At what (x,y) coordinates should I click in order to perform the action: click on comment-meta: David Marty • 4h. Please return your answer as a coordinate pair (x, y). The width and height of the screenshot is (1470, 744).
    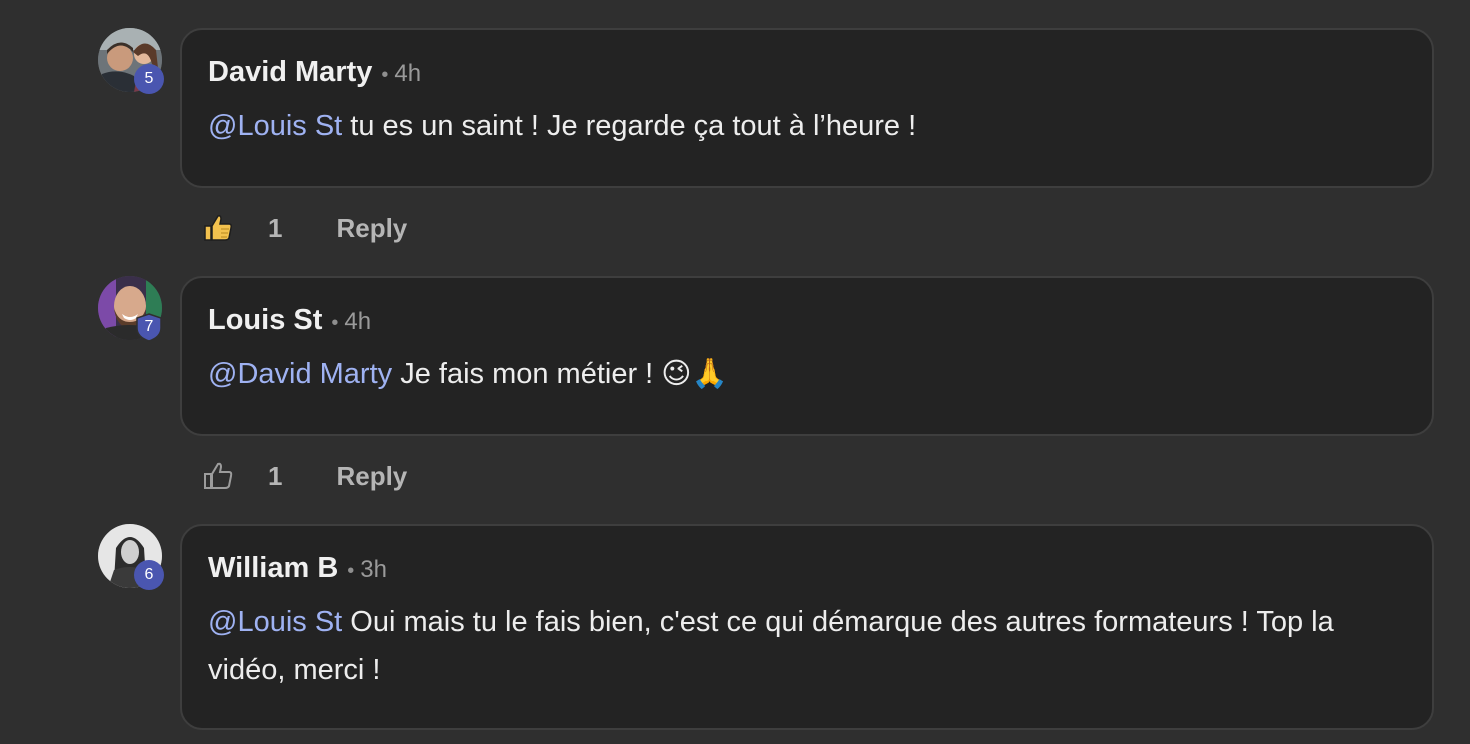
    Looking at the image, I should click on (807, 76).